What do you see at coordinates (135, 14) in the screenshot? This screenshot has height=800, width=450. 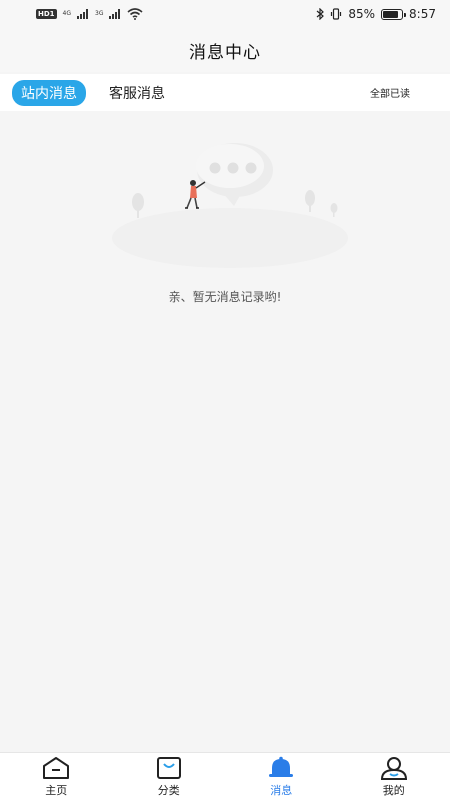 I see `wifi-icon` at bounding box center [135, 14].